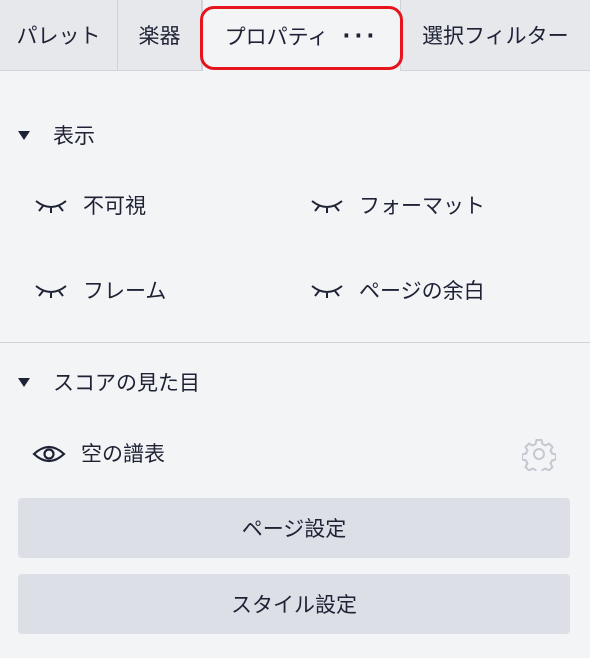 The width and height of the screenshot is (590, 658). I want to click on tab-selection-filter-label: 選択フィルター, so click(495, 36).